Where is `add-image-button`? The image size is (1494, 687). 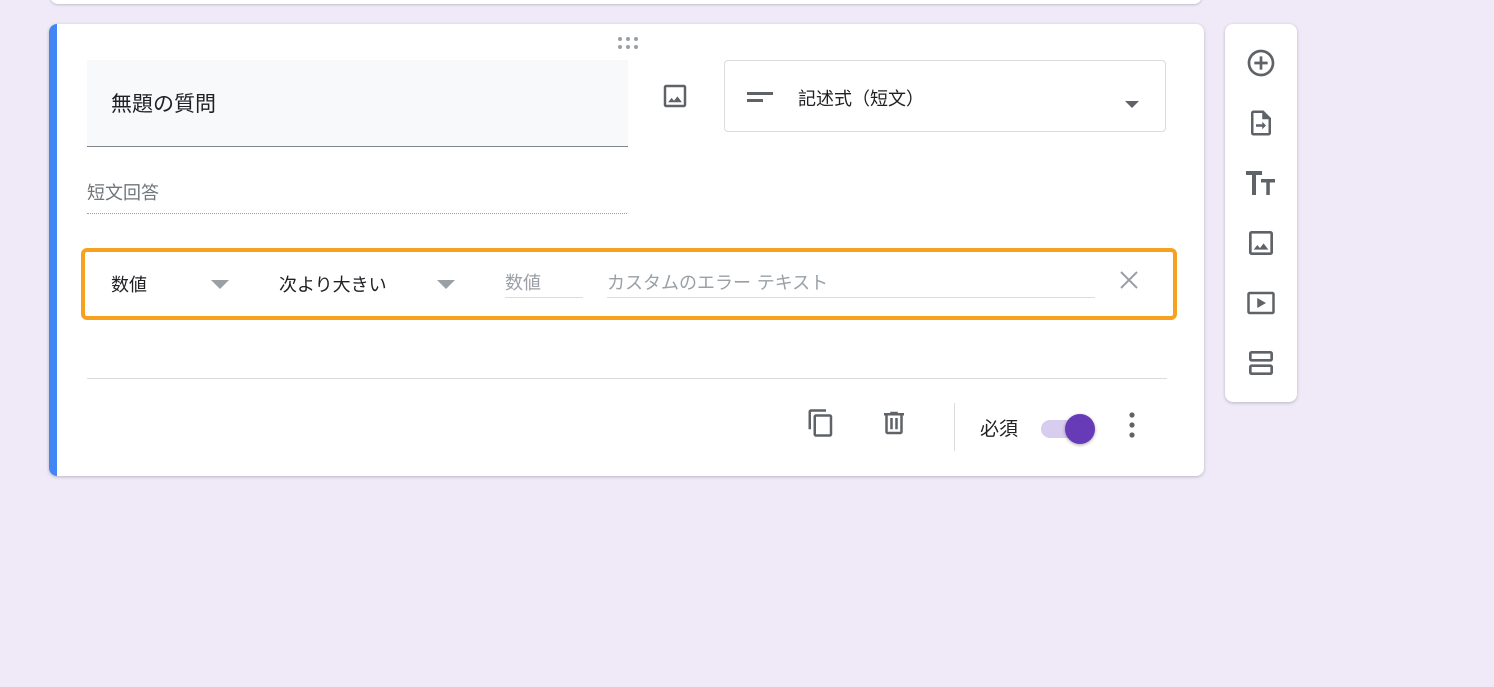 add-image-button is located at coordinates (675, 96).